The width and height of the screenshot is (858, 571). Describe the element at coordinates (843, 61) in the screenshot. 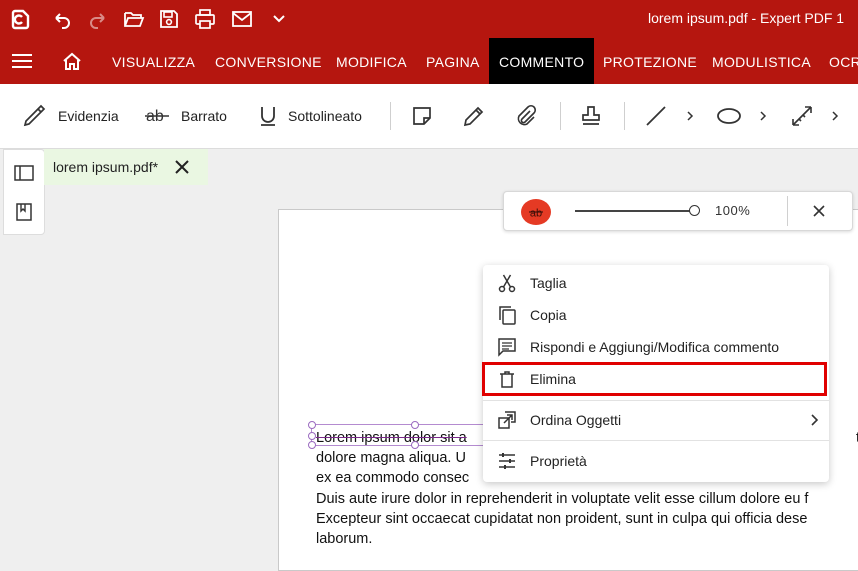

I see `tab-ocr: OCR` at that location.